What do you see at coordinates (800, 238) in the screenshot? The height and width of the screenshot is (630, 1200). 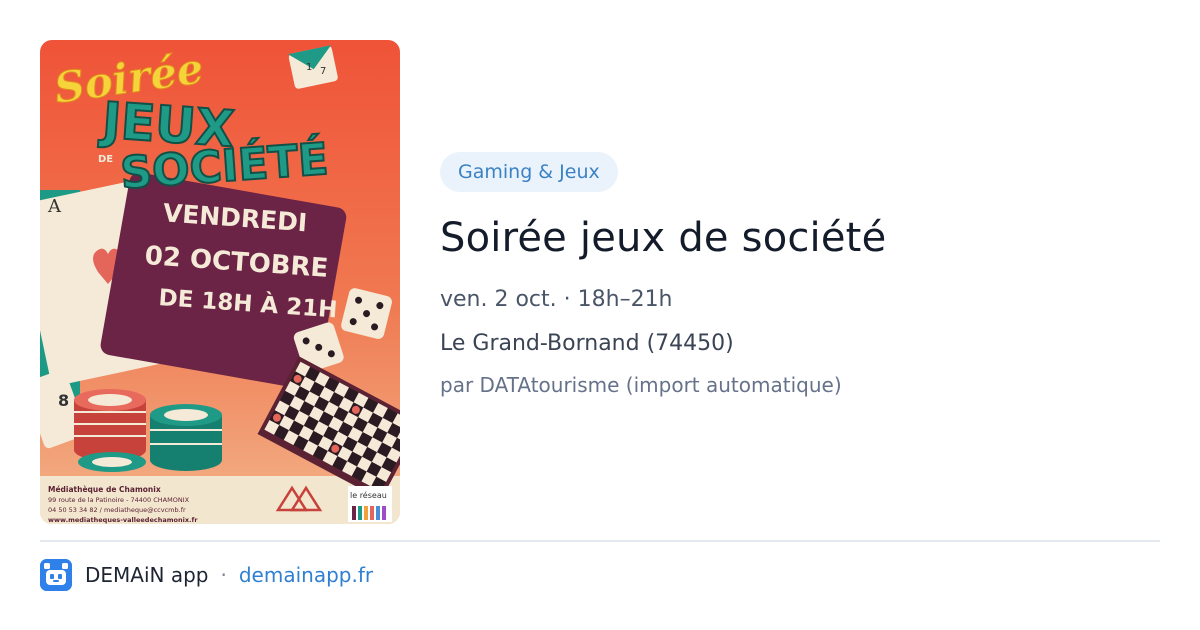 I see `event-title: Soirée jeux de société` at bounding box center [800, 238].